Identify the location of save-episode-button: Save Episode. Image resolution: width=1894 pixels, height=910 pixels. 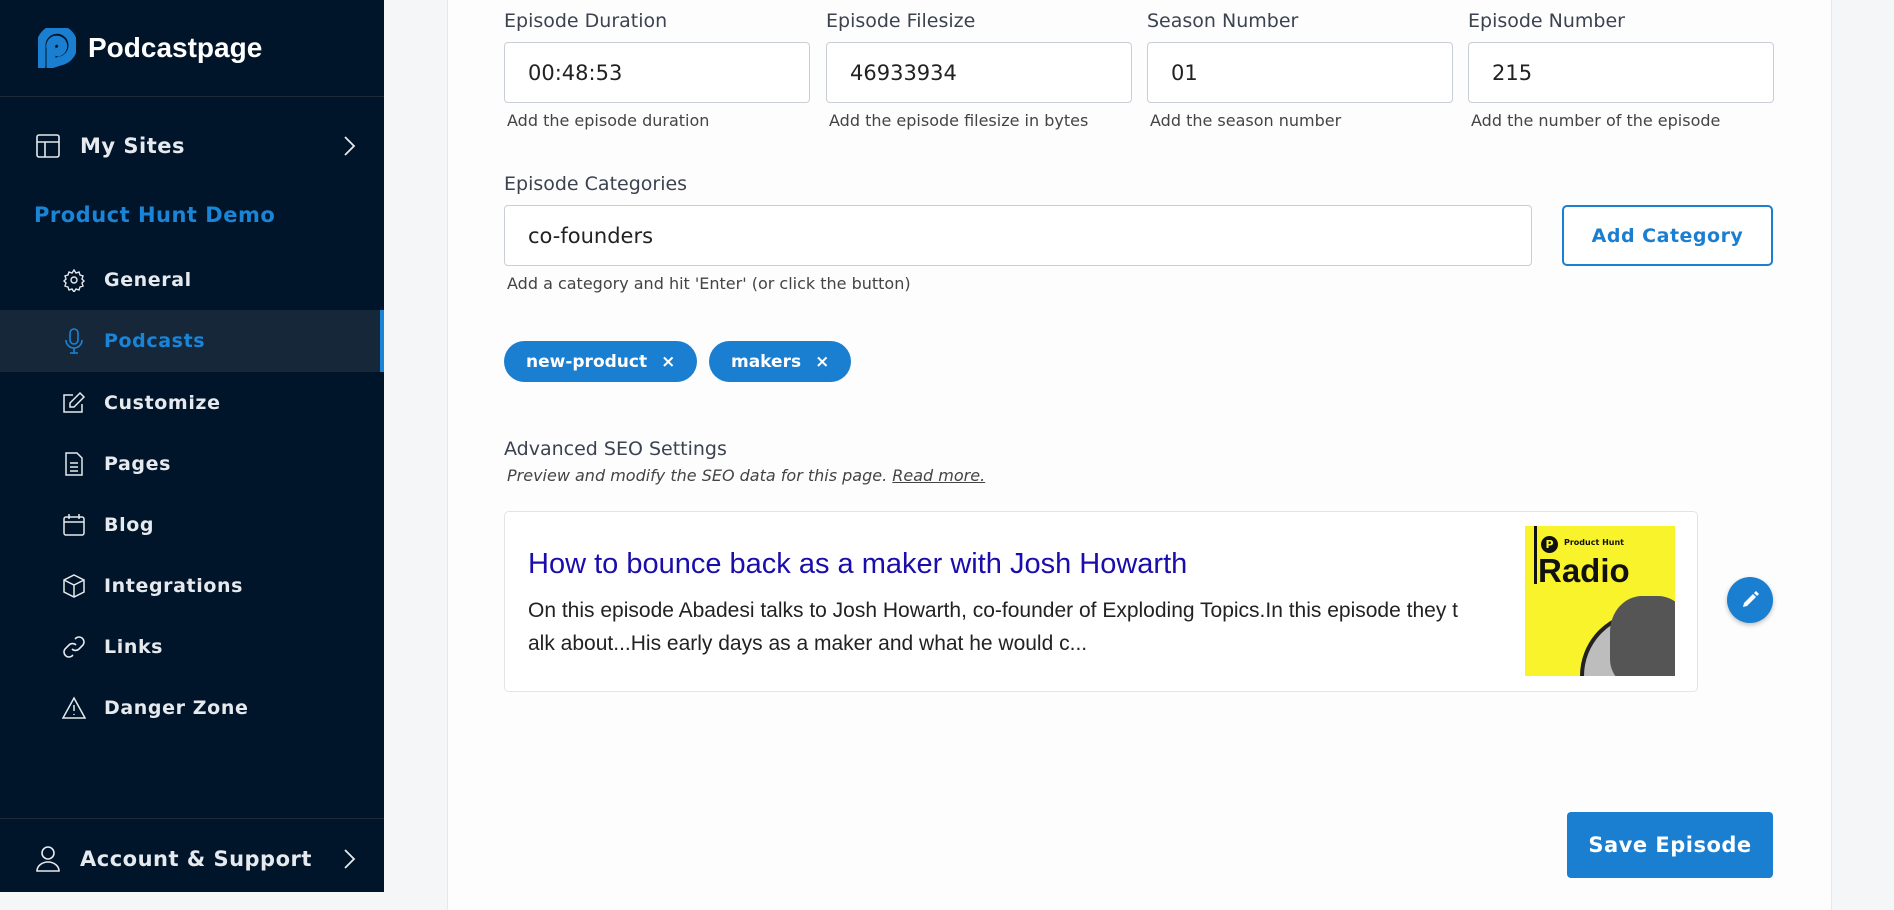
(1670, 845).